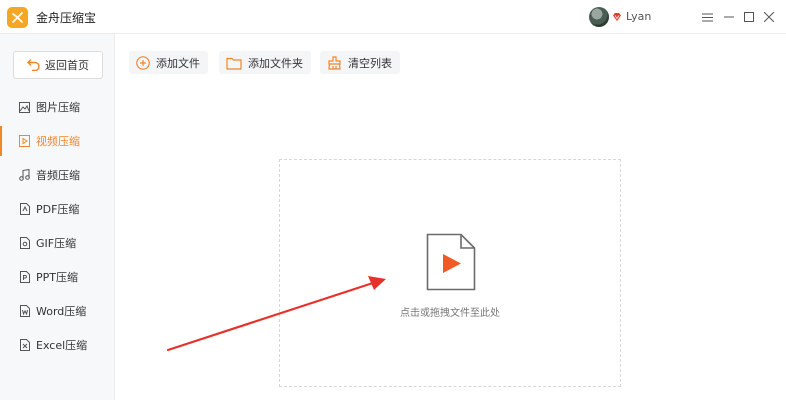 The image size is (786, 400). What do you see at coordinates (707, 17) in the screenshot?
I see `menu-icon` at bounding box center [707, 17].